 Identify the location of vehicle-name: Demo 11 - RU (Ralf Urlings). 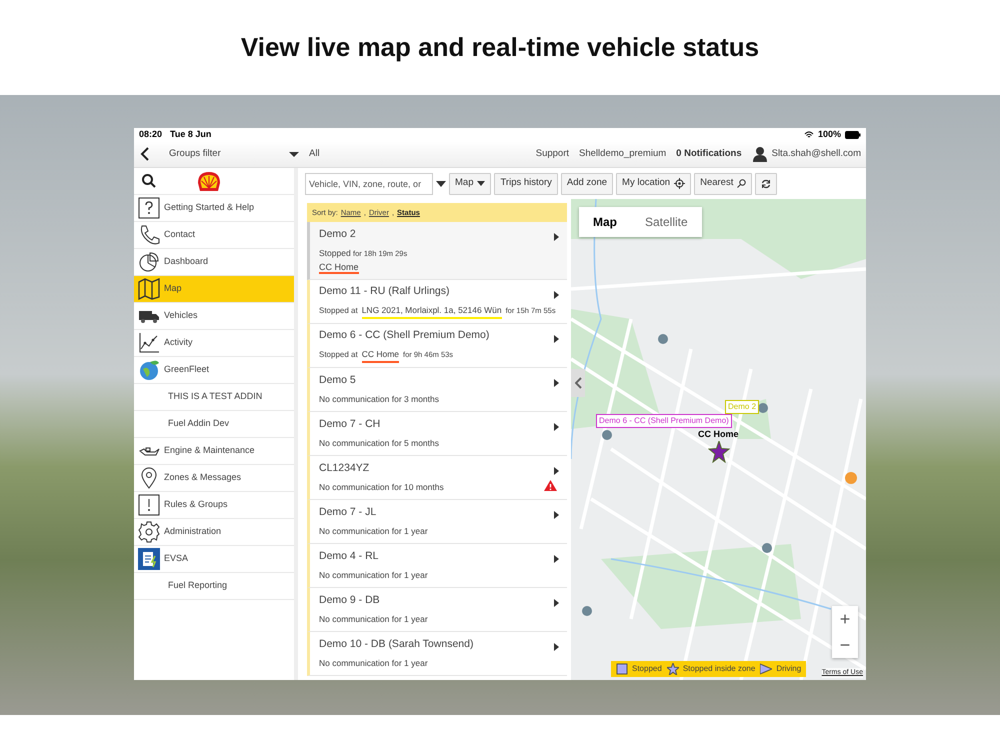
(384, 292).